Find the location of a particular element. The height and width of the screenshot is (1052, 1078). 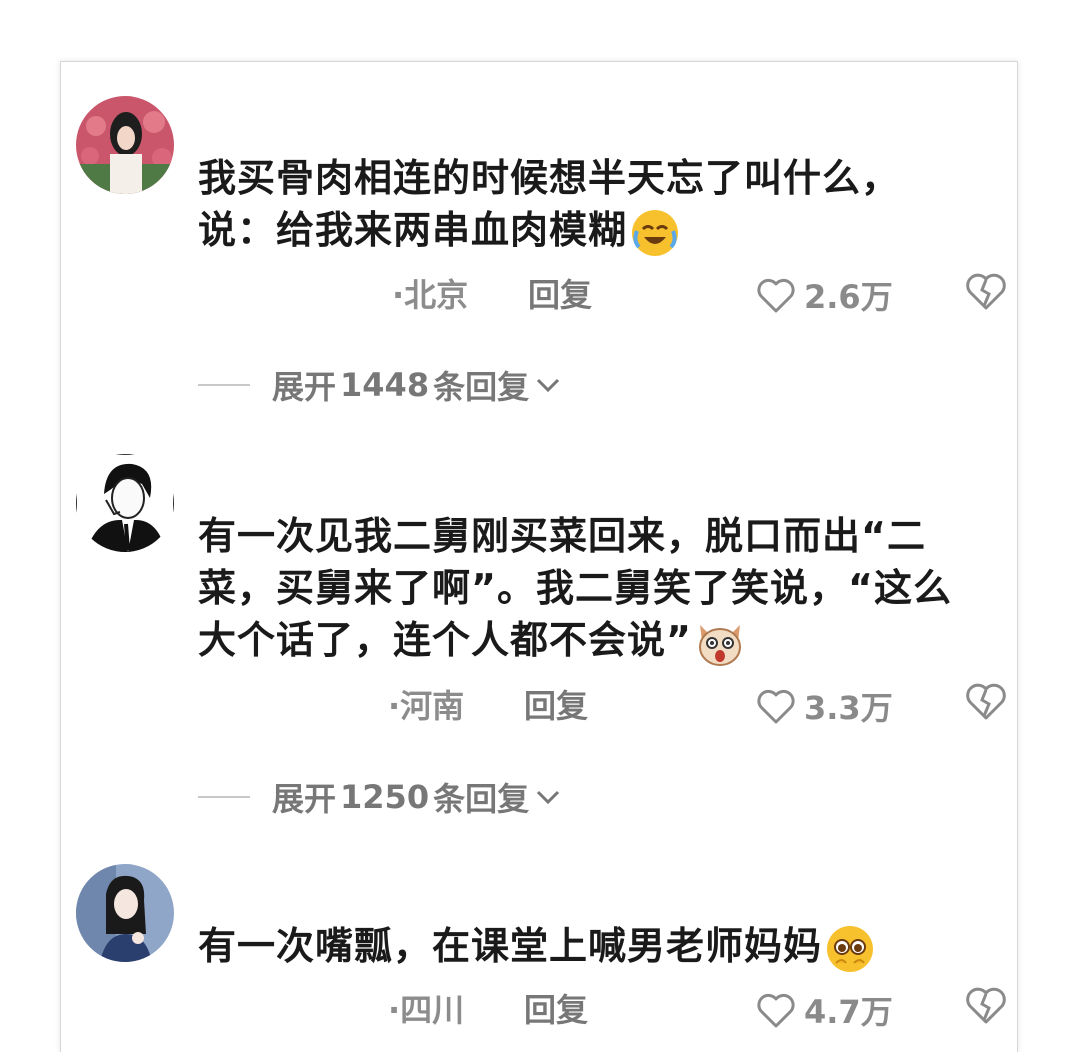

comment-text: 我买骨肉相连的时候想半天忘了叫什么， 说：给我来两串血肉模糊 is located at coordinates (603, 205).